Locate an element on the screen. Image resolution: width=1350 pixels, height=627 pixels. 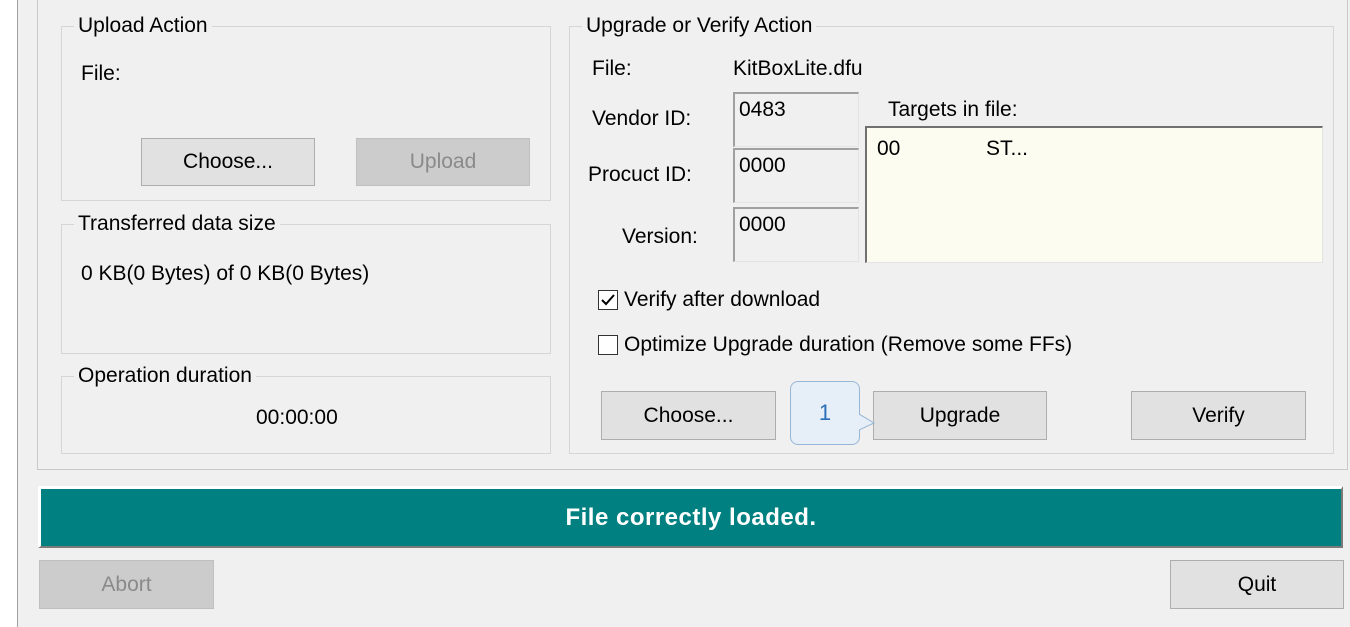
abort-button: Abort is located at coordinates (126, 584).